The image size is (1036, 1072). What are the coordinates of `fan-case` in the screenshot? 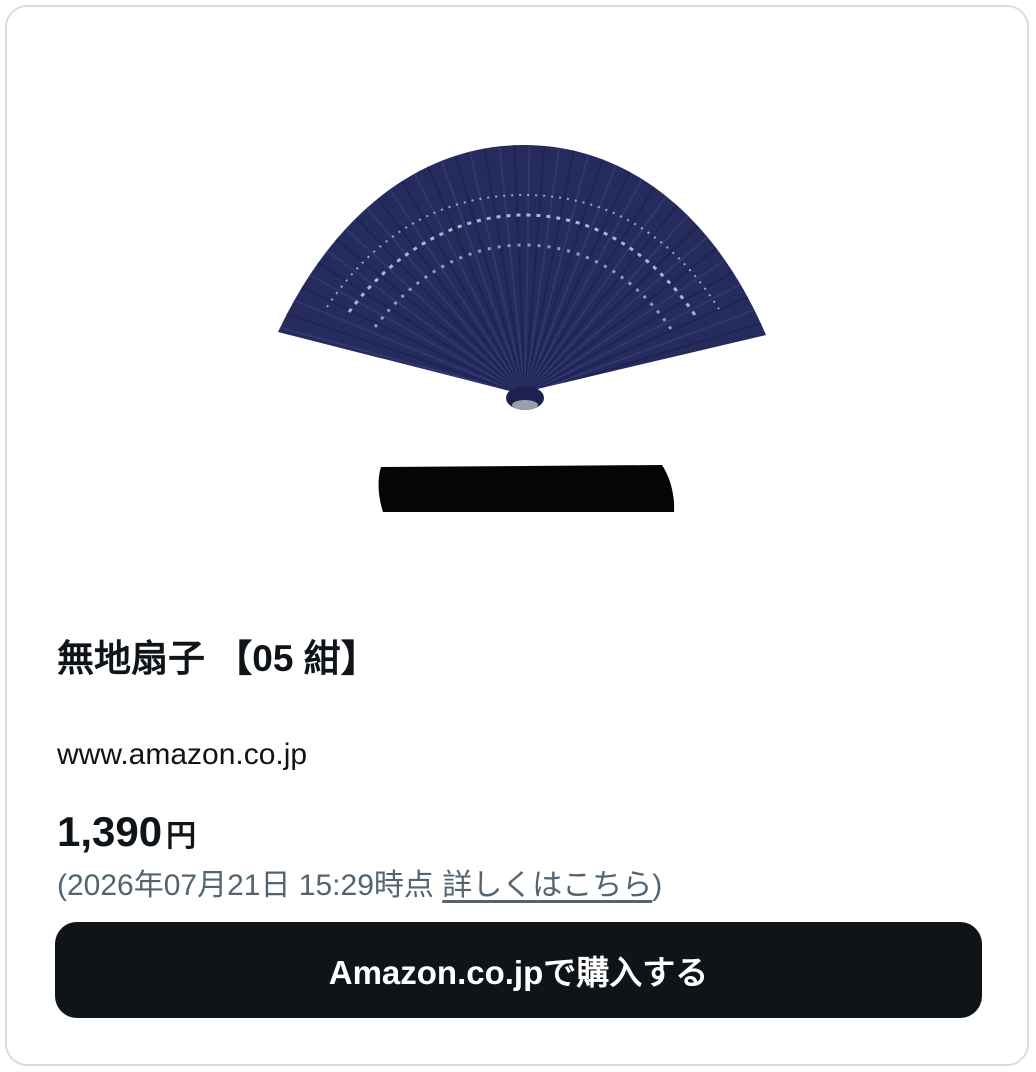 It's located at (526, 488).